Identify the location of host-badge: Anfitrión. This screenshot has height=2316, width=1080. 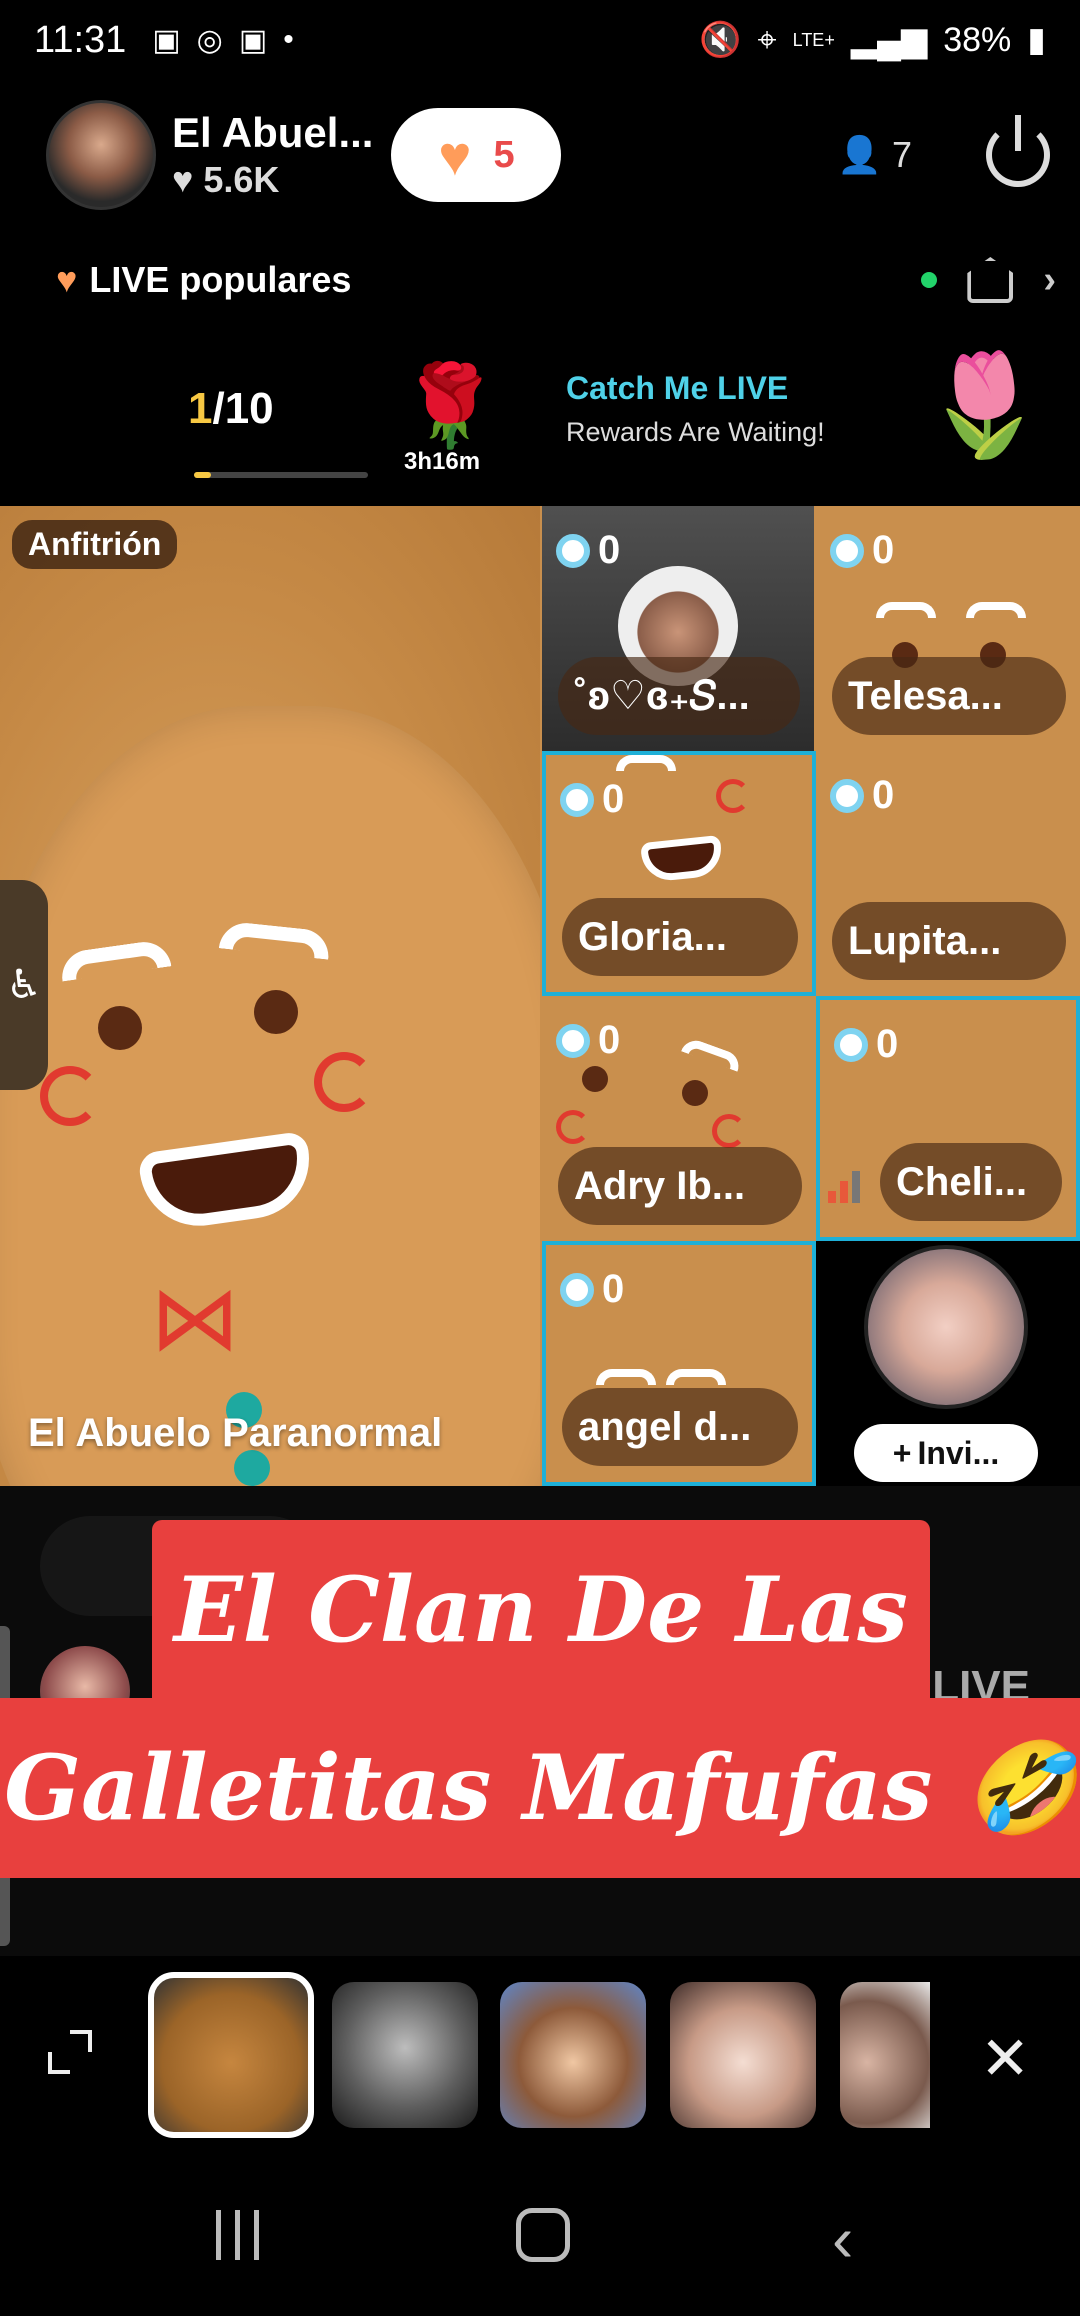
(95, 544).